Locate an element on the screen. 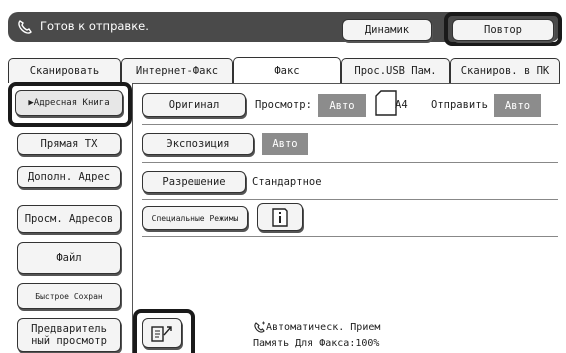  tab-scan-to-pc: Сканиров. в ПК is located at coordinates (505, 70).